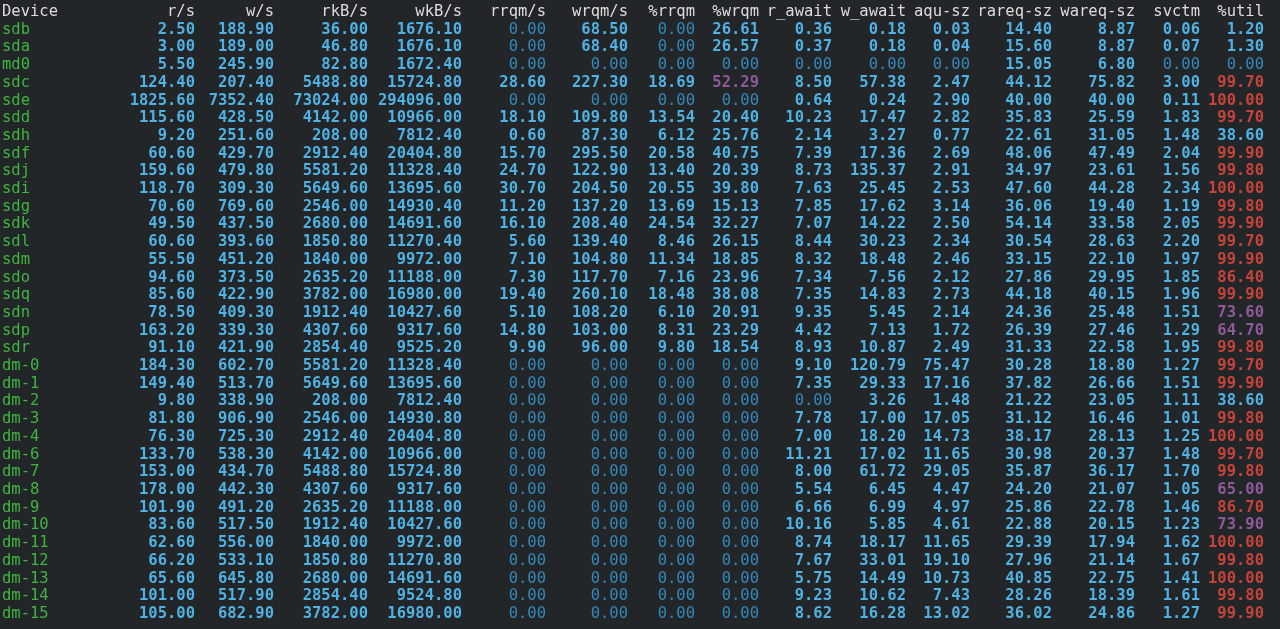 The image size is (1280, 629). I want to click on metric-value: 18.69, so click(671, 82).